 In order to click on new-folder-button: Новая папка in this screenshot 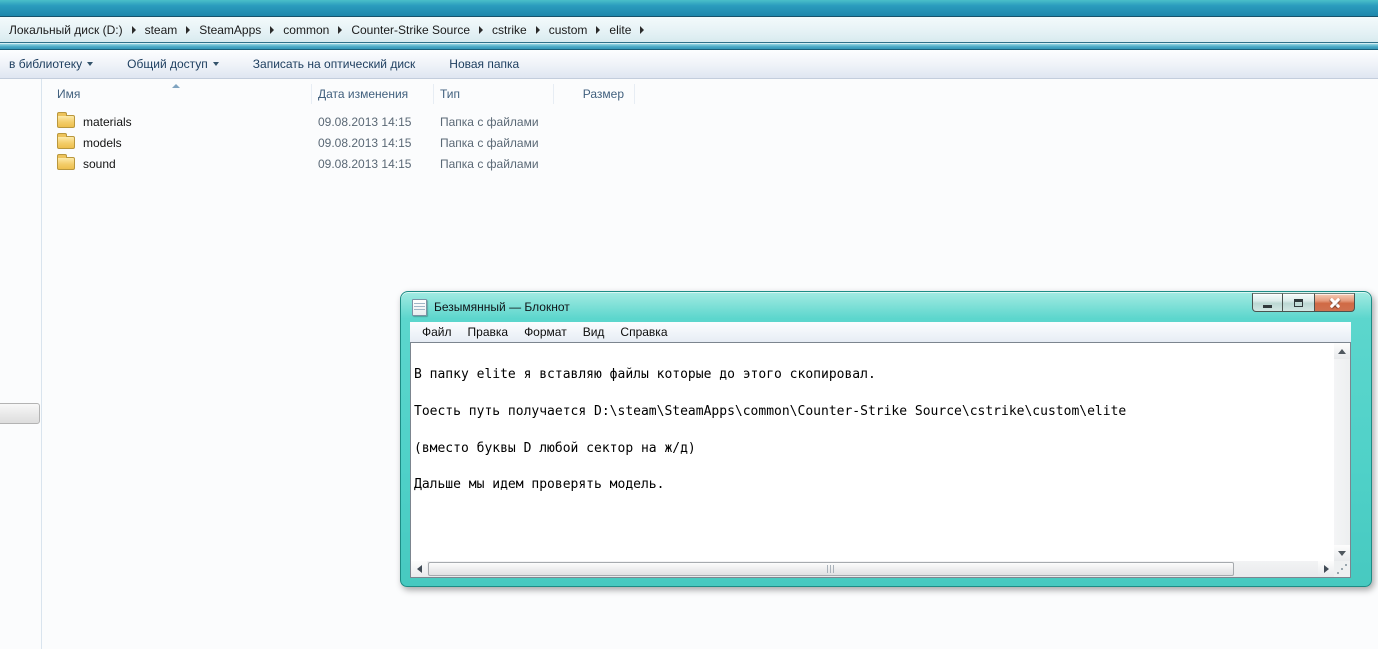, I will do `click(484, 64)`.